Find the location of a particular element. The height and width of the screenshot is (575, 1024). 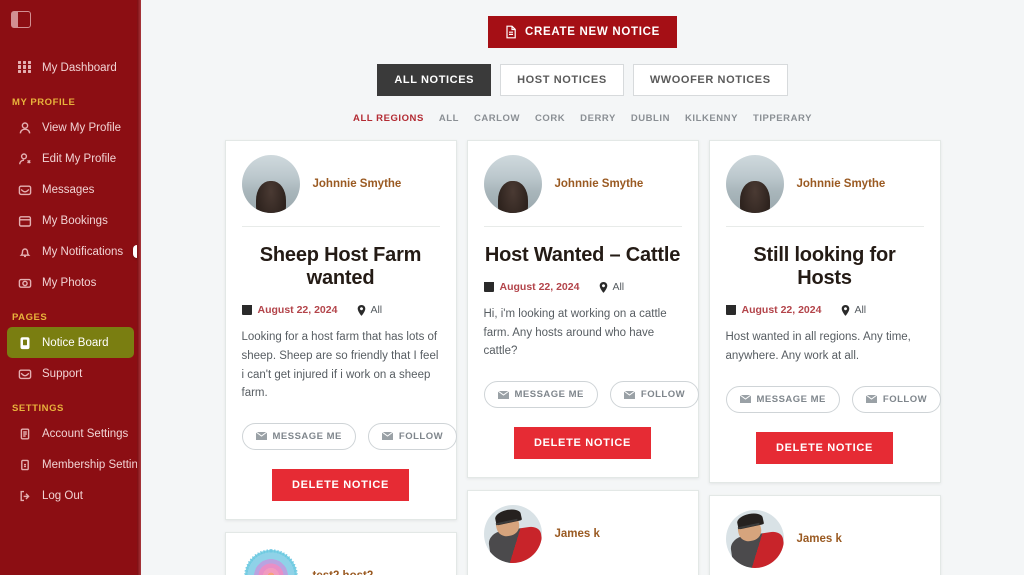

region-filter-all-regions: ALL REGIONS is located at coordinates (388, 118).